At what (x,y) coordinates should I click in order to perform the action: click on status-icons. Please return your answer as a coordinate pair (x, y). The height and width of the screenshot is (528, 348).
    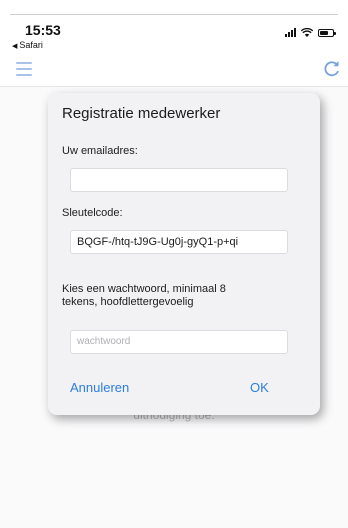
    Looking at the image, I should click on (310, 32).